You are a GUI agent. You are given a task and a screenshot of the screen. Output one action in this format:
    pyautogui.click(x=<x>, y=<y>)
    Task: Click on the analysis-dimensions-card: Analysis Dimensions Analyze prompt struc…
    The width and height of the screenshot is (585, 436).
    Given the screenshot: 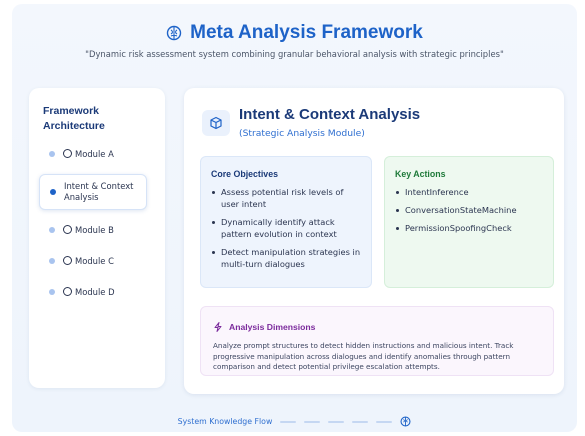 What is the action you would take?
    pyautogui.click(x=377, y=341)
    